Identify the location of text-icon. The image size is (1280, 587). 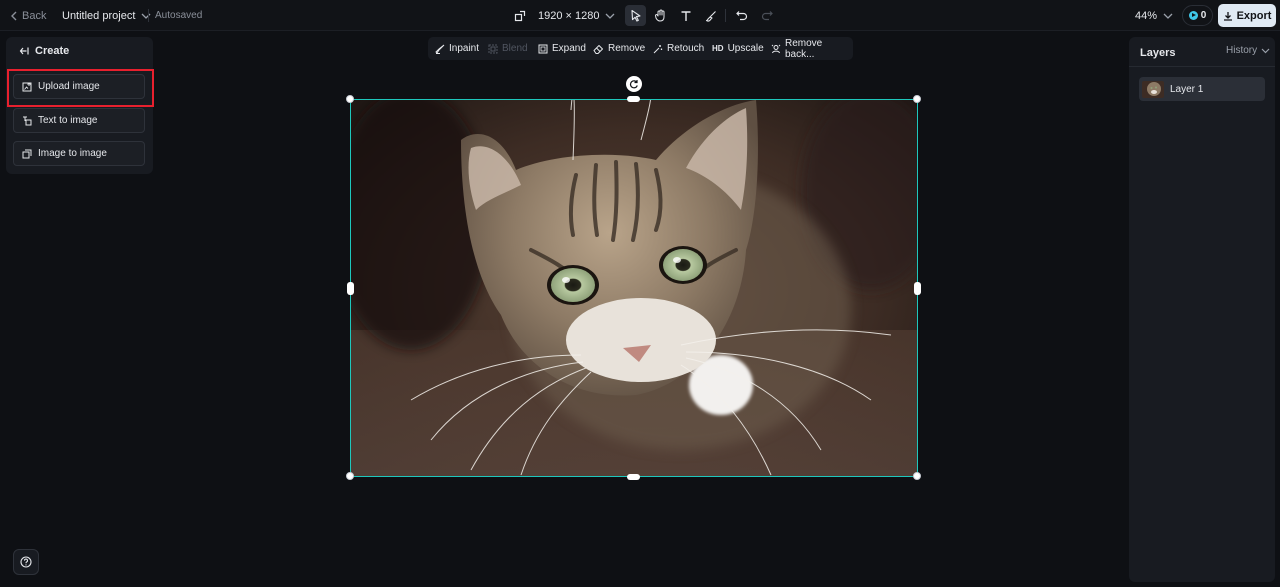
(686, 16).